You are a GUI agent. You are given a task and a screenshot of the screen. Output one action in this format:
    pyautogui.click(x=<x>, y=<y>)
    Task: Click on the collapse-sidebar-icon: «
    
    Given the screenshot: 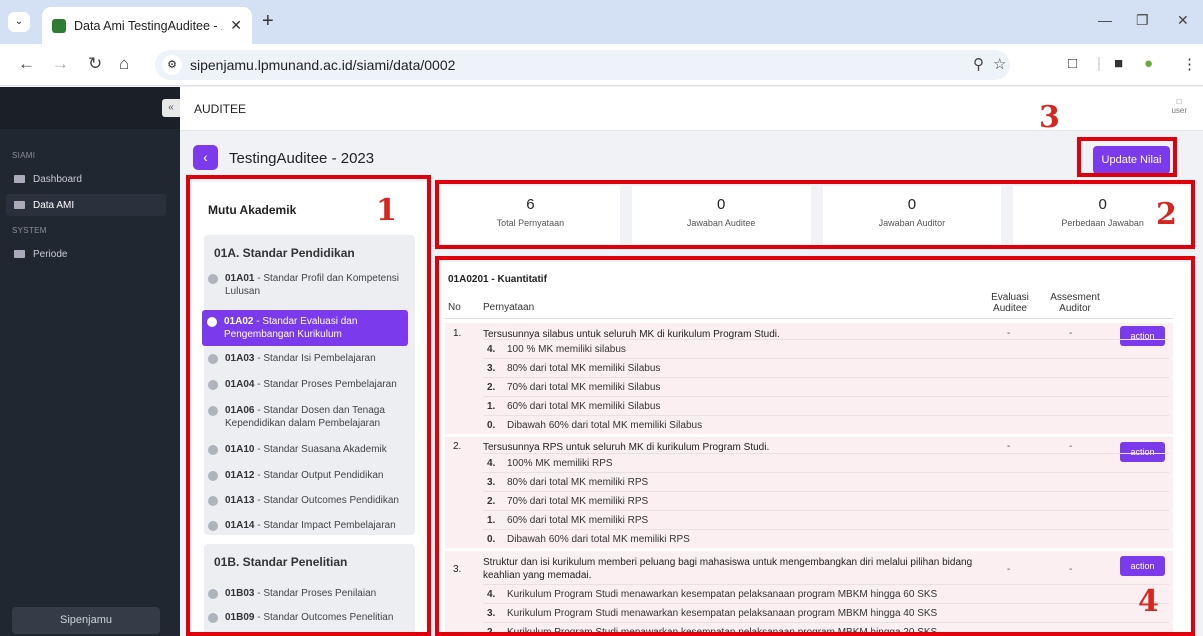 What is the action you would take?
    pyautogui.click(x=171, y=108)
    